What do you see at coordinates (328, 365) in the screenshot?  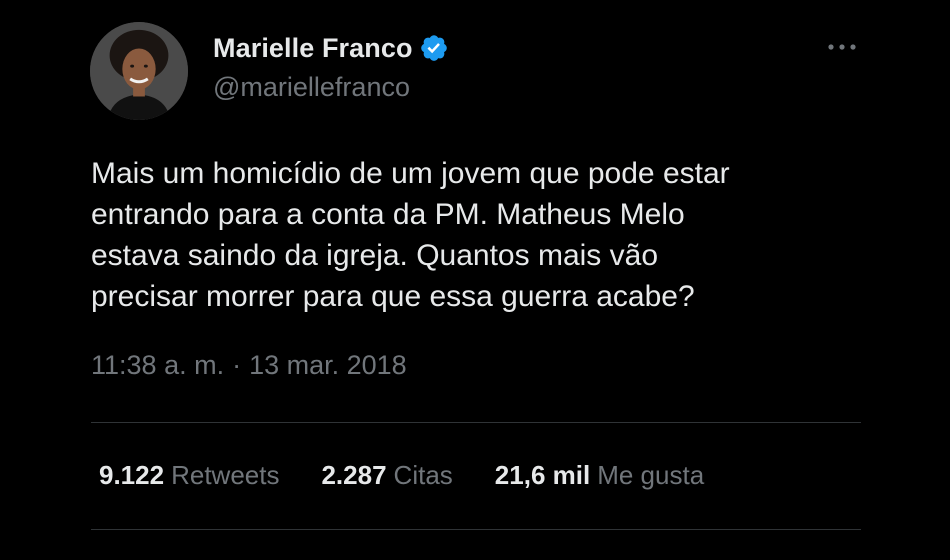 I see `tweet-date: 13 mar. 2018` at bounding box center [328, 365].